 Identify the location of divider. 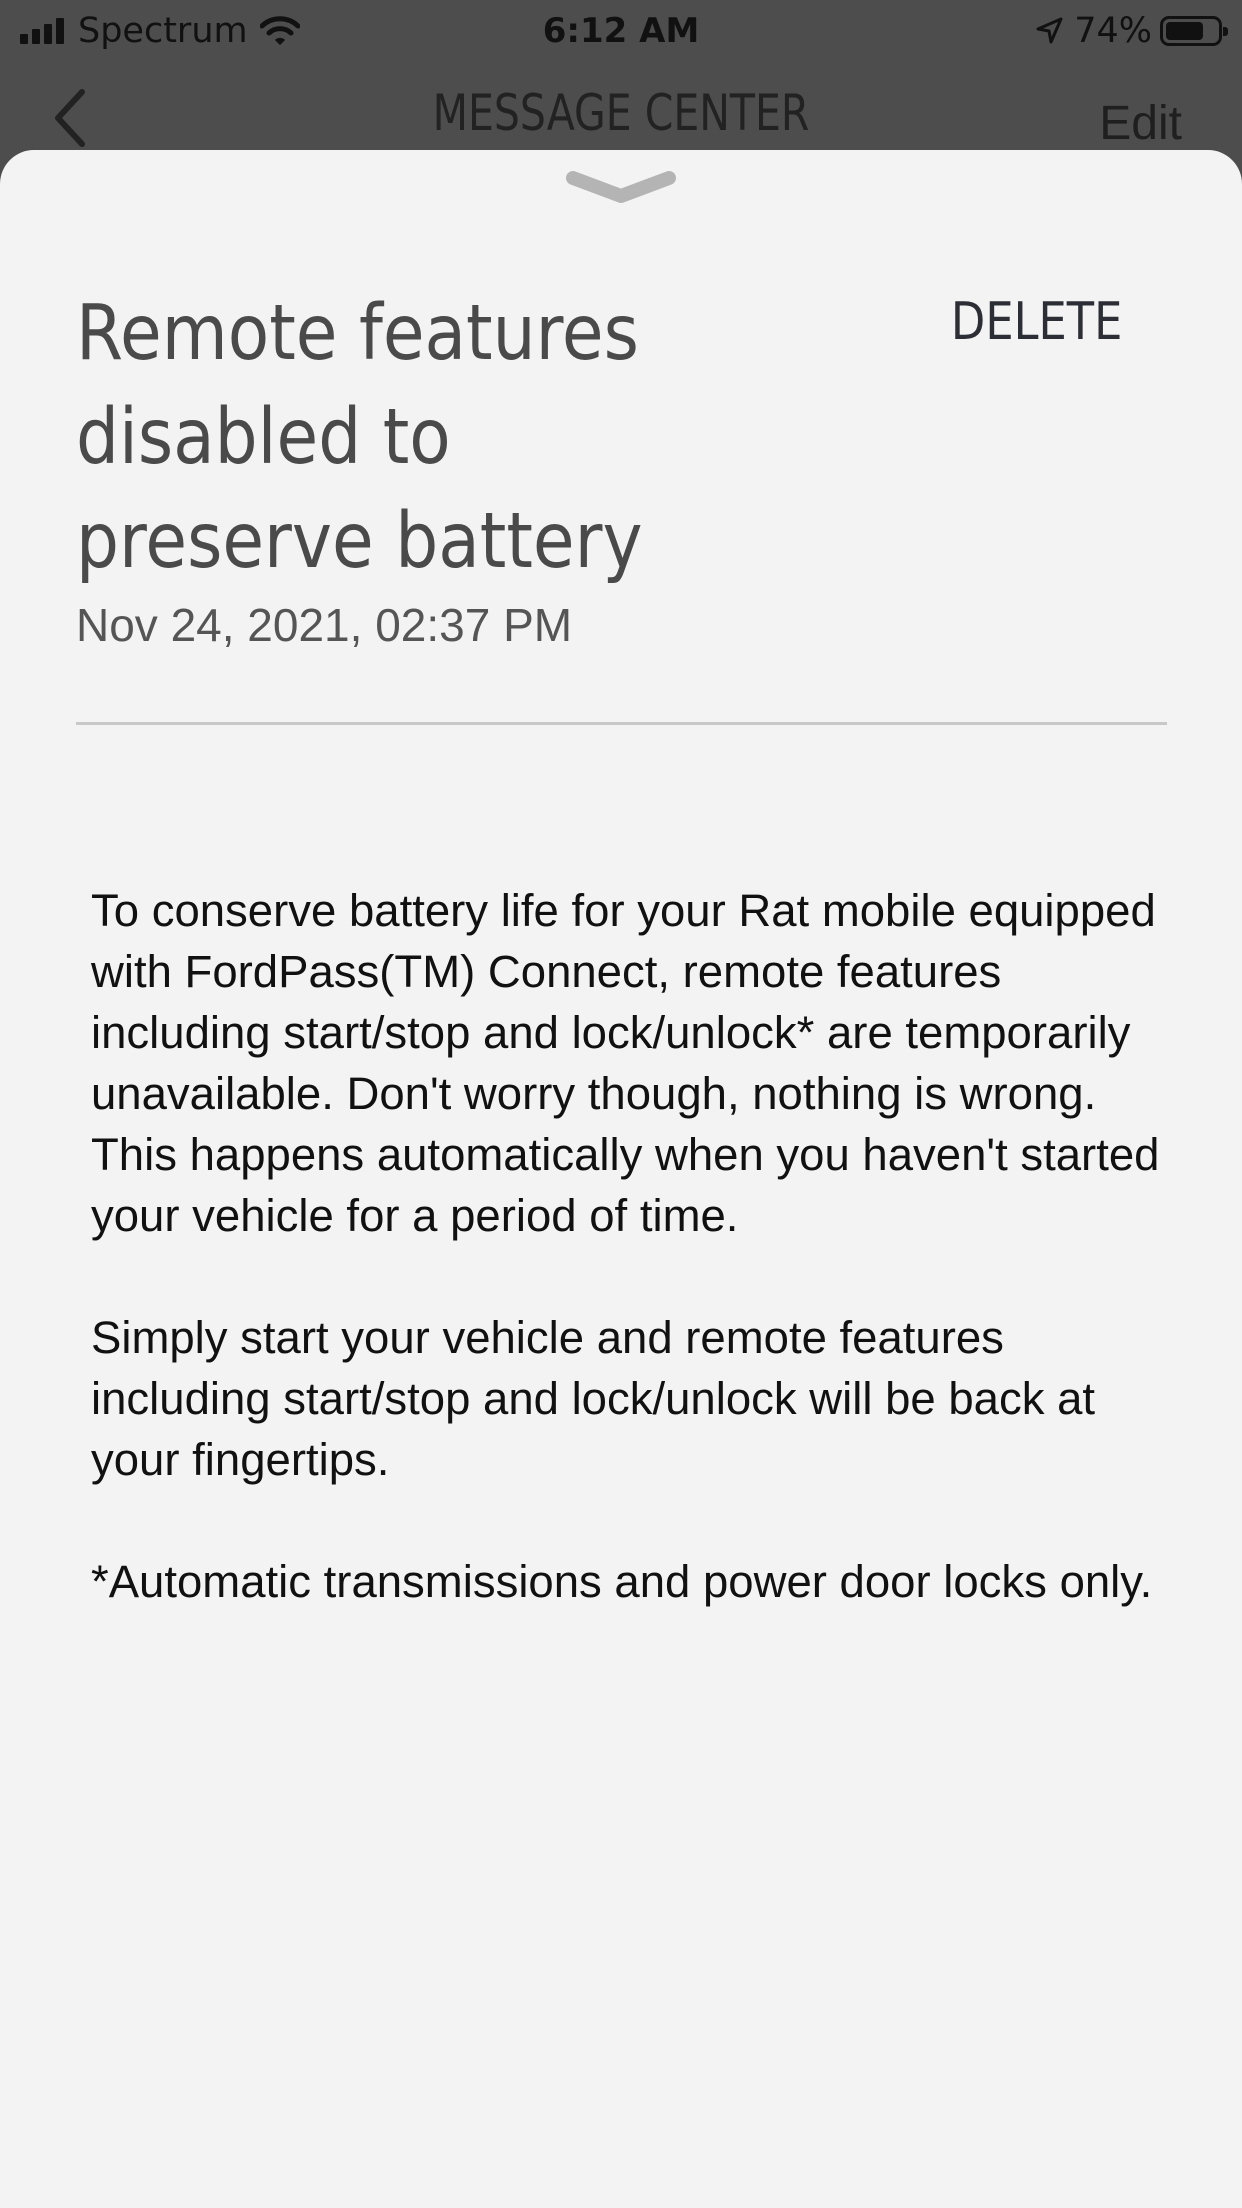
(621, 723).